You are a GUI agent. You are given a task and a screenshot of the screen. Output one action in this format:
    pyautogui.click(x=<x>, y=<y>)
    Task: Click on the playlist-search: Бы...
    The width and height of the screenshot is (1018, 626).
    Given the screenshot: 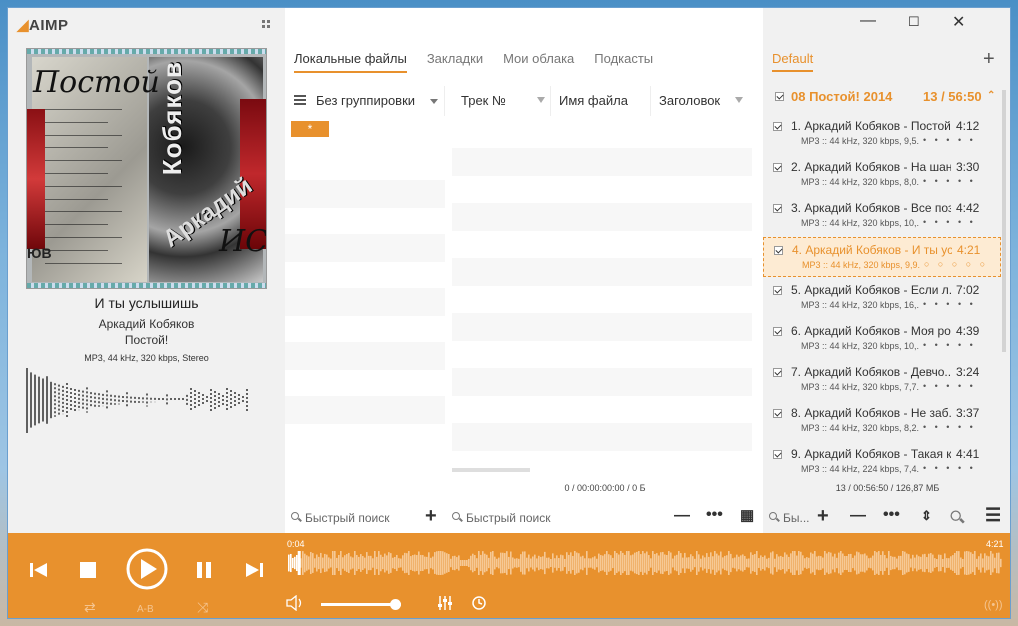 What is the action you would take?
    pyautogui.click(x=796, y=518)
    